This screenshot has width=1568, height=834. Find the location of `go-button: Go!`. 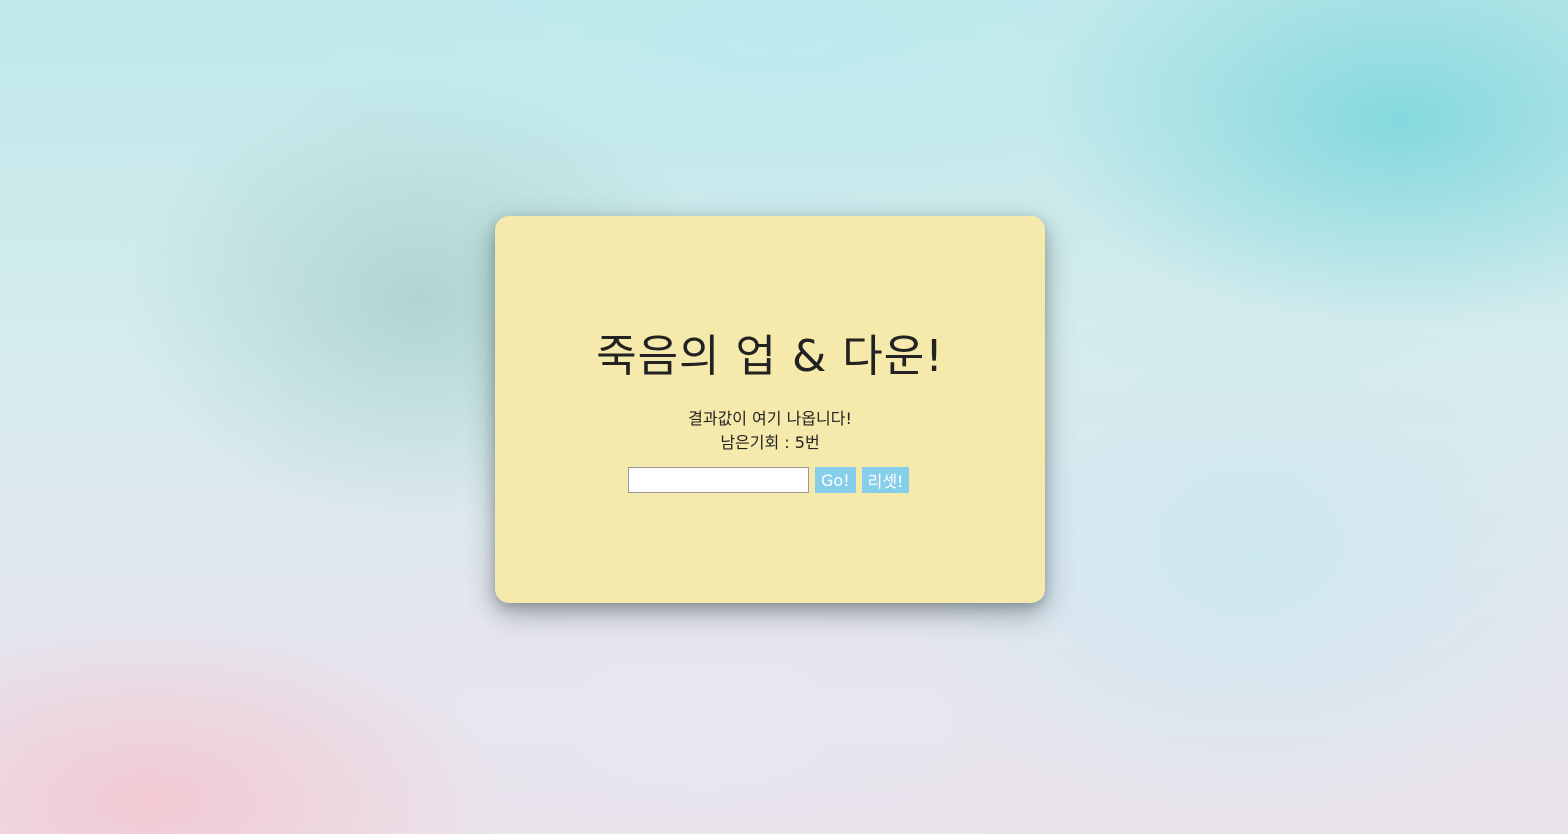

go-button: Go! is located at coordinates (835, 480).